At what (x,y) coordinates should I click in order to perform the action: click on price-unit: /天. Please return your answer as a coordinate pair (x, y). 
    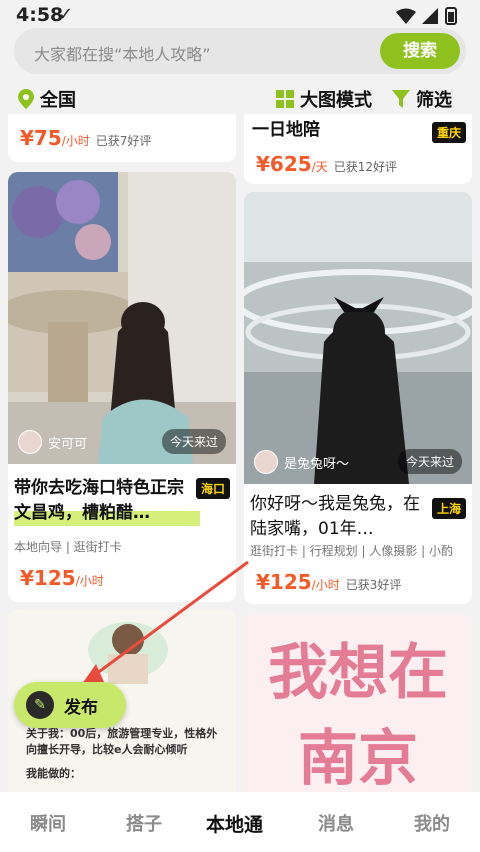
    Looking at the image, I should click on (319, 167).